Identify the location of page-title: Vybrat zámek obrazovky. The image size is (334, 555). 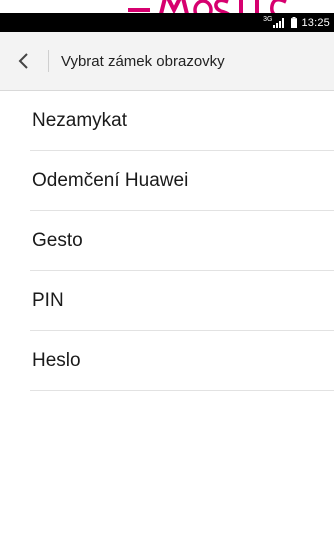
(143, 61).